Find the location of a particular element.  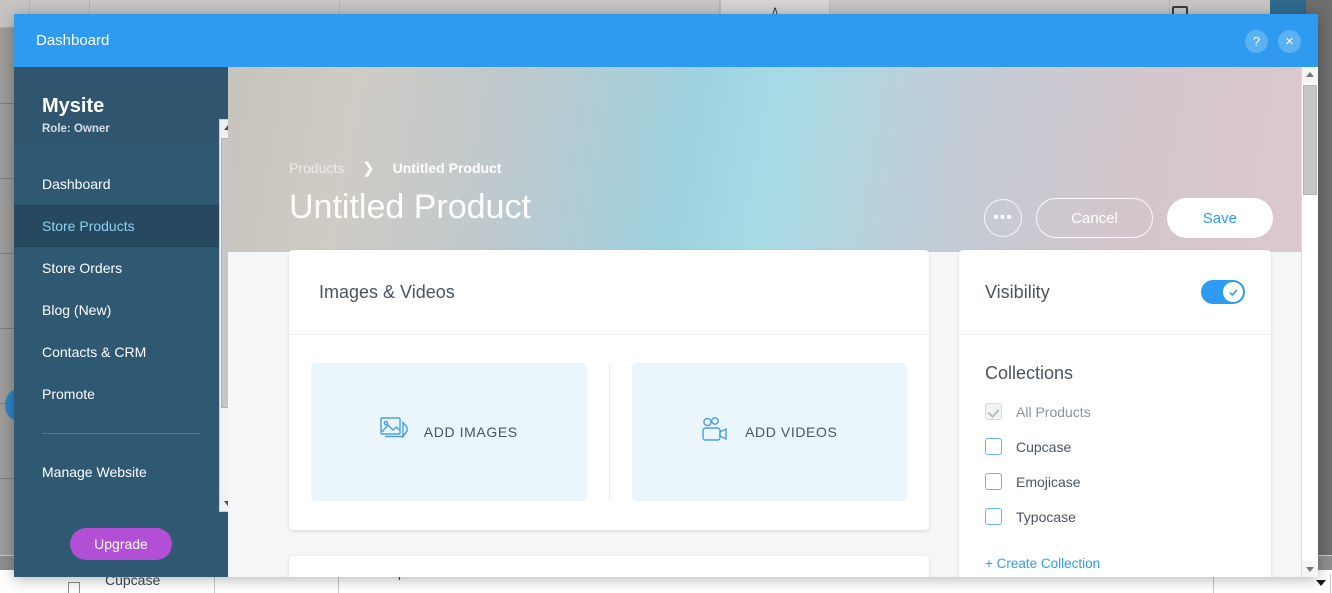

visibility-toggle is located at coordinates (1223, 292).